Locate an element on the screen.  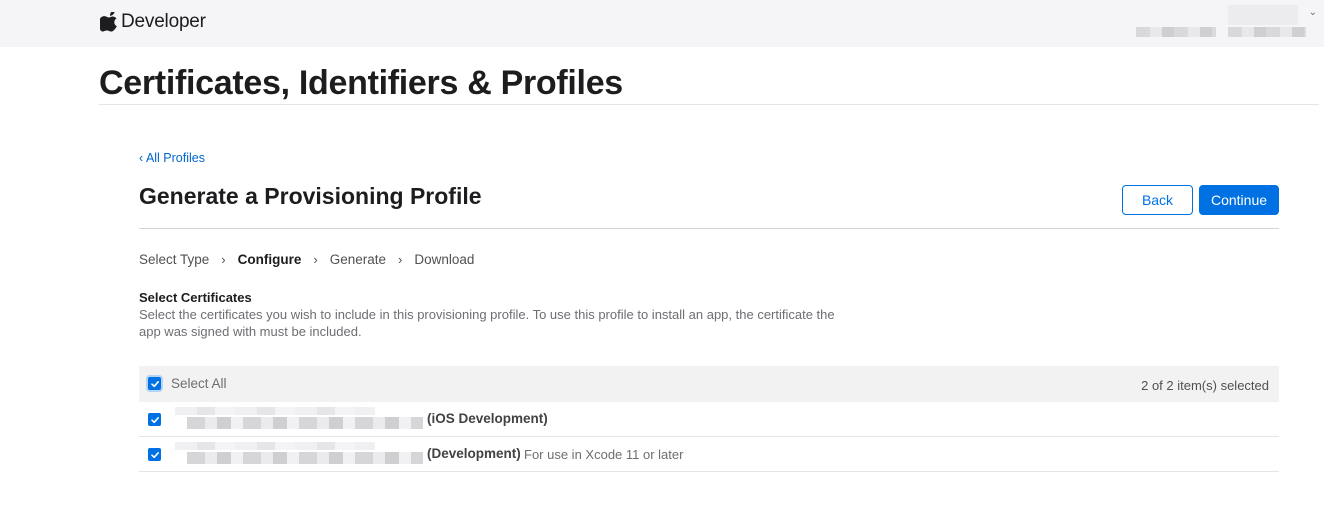
select-all-label: Select All is located at coordinates (199, 383).